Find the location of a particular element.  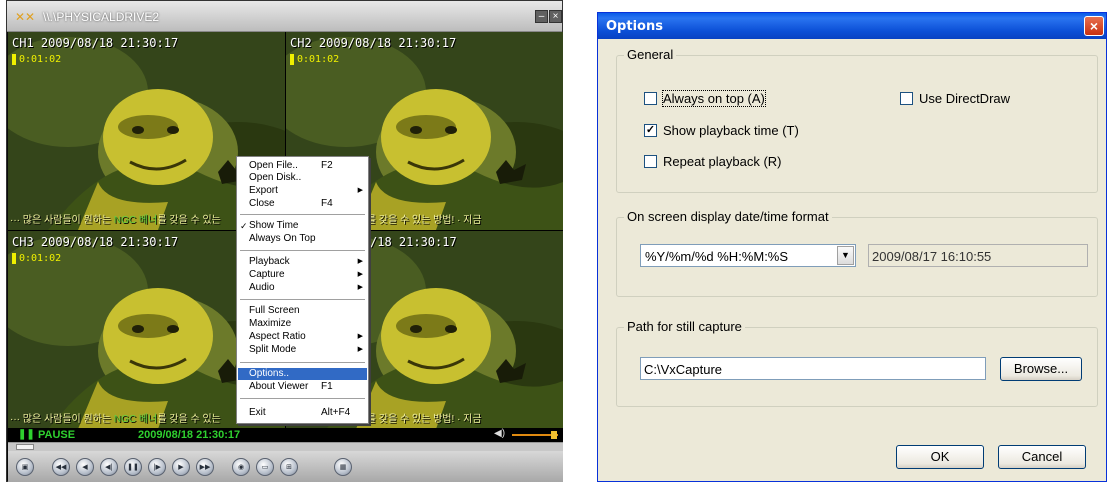

player-titlebar: ✕✕ \\.\PHYSICALDRIVE2 – × is located at coordinates (284, 16).